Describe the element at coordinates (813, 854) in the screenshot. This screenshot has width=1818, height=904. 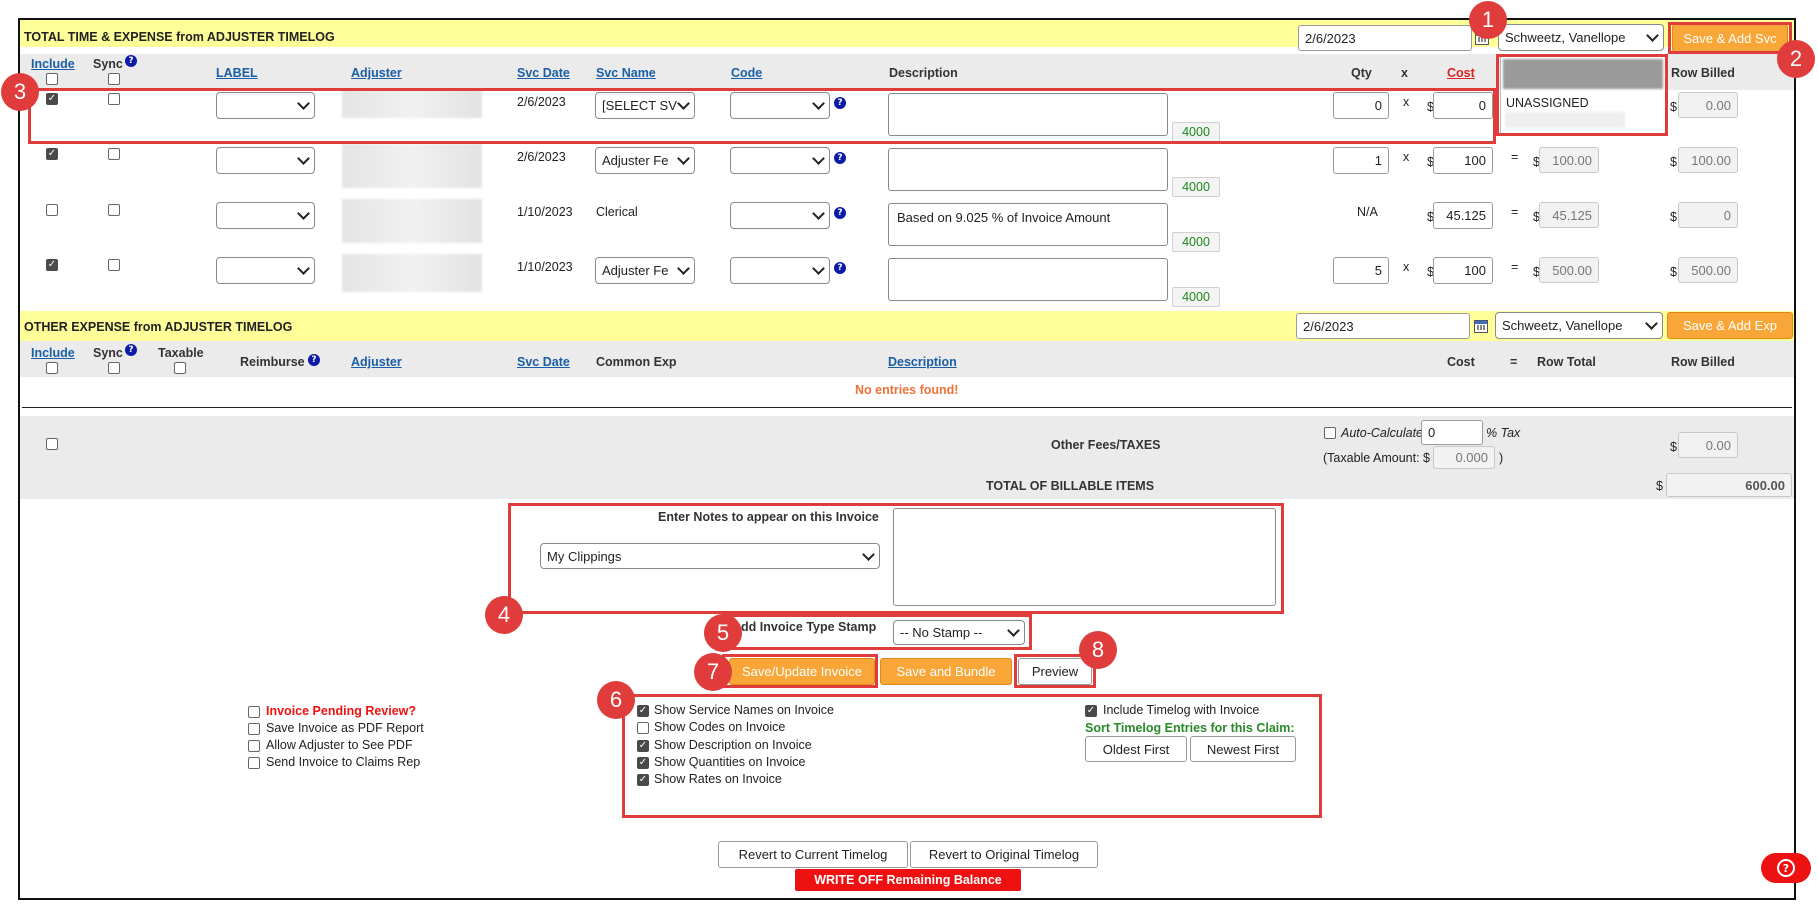
I see `revert-current-button: Revert to Current Timelog` at that location.